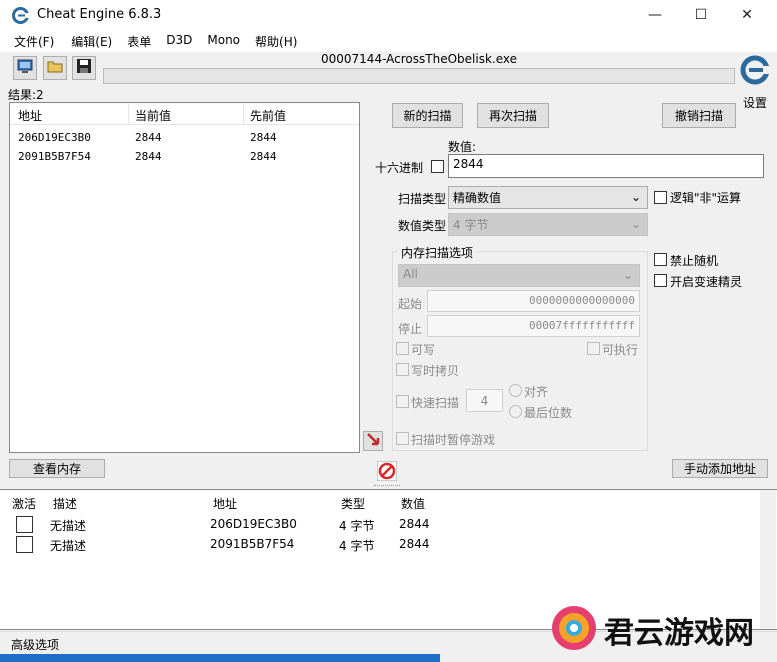  What do you see at coordinates (768, 559) in the screenshot?
I see `vertical-scrollbar` at bounding box center [768, 559].